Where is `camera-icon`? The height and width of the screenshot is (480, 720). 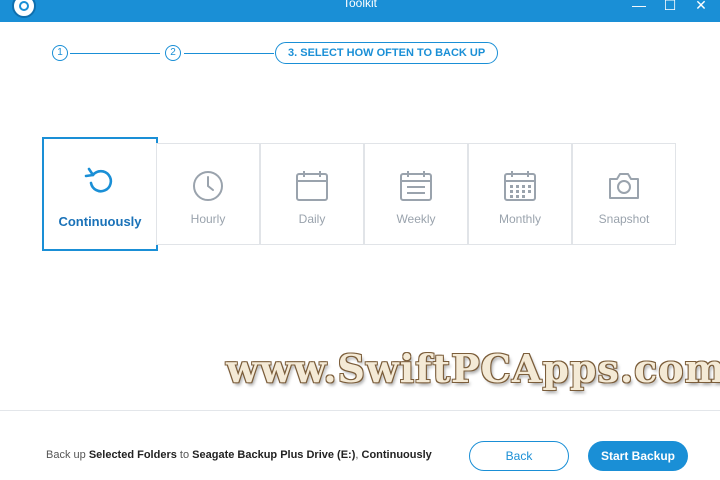
camera-icon is located at coordinates (624, 186).